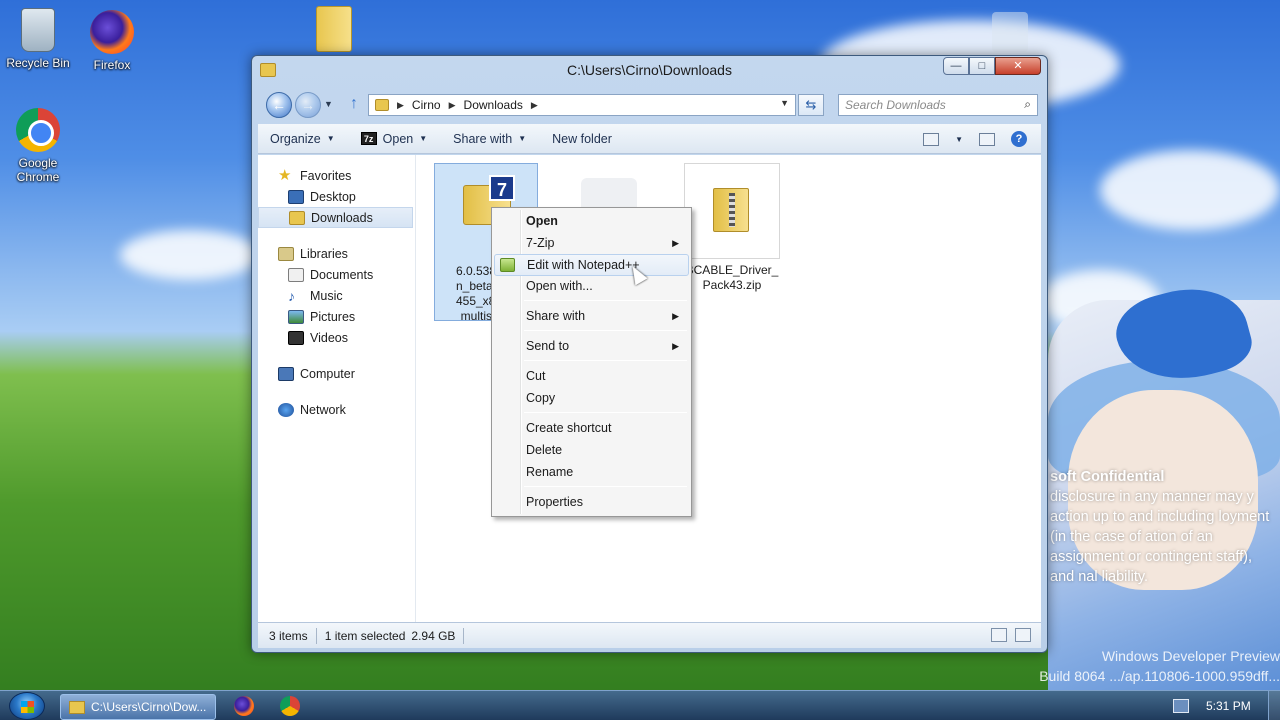 Image resolution: width=1280 pixels, height=720 pixels. Describe the element at coordinates (329, 337) in the screenshot. I see `nav-label: Videos` at that location.